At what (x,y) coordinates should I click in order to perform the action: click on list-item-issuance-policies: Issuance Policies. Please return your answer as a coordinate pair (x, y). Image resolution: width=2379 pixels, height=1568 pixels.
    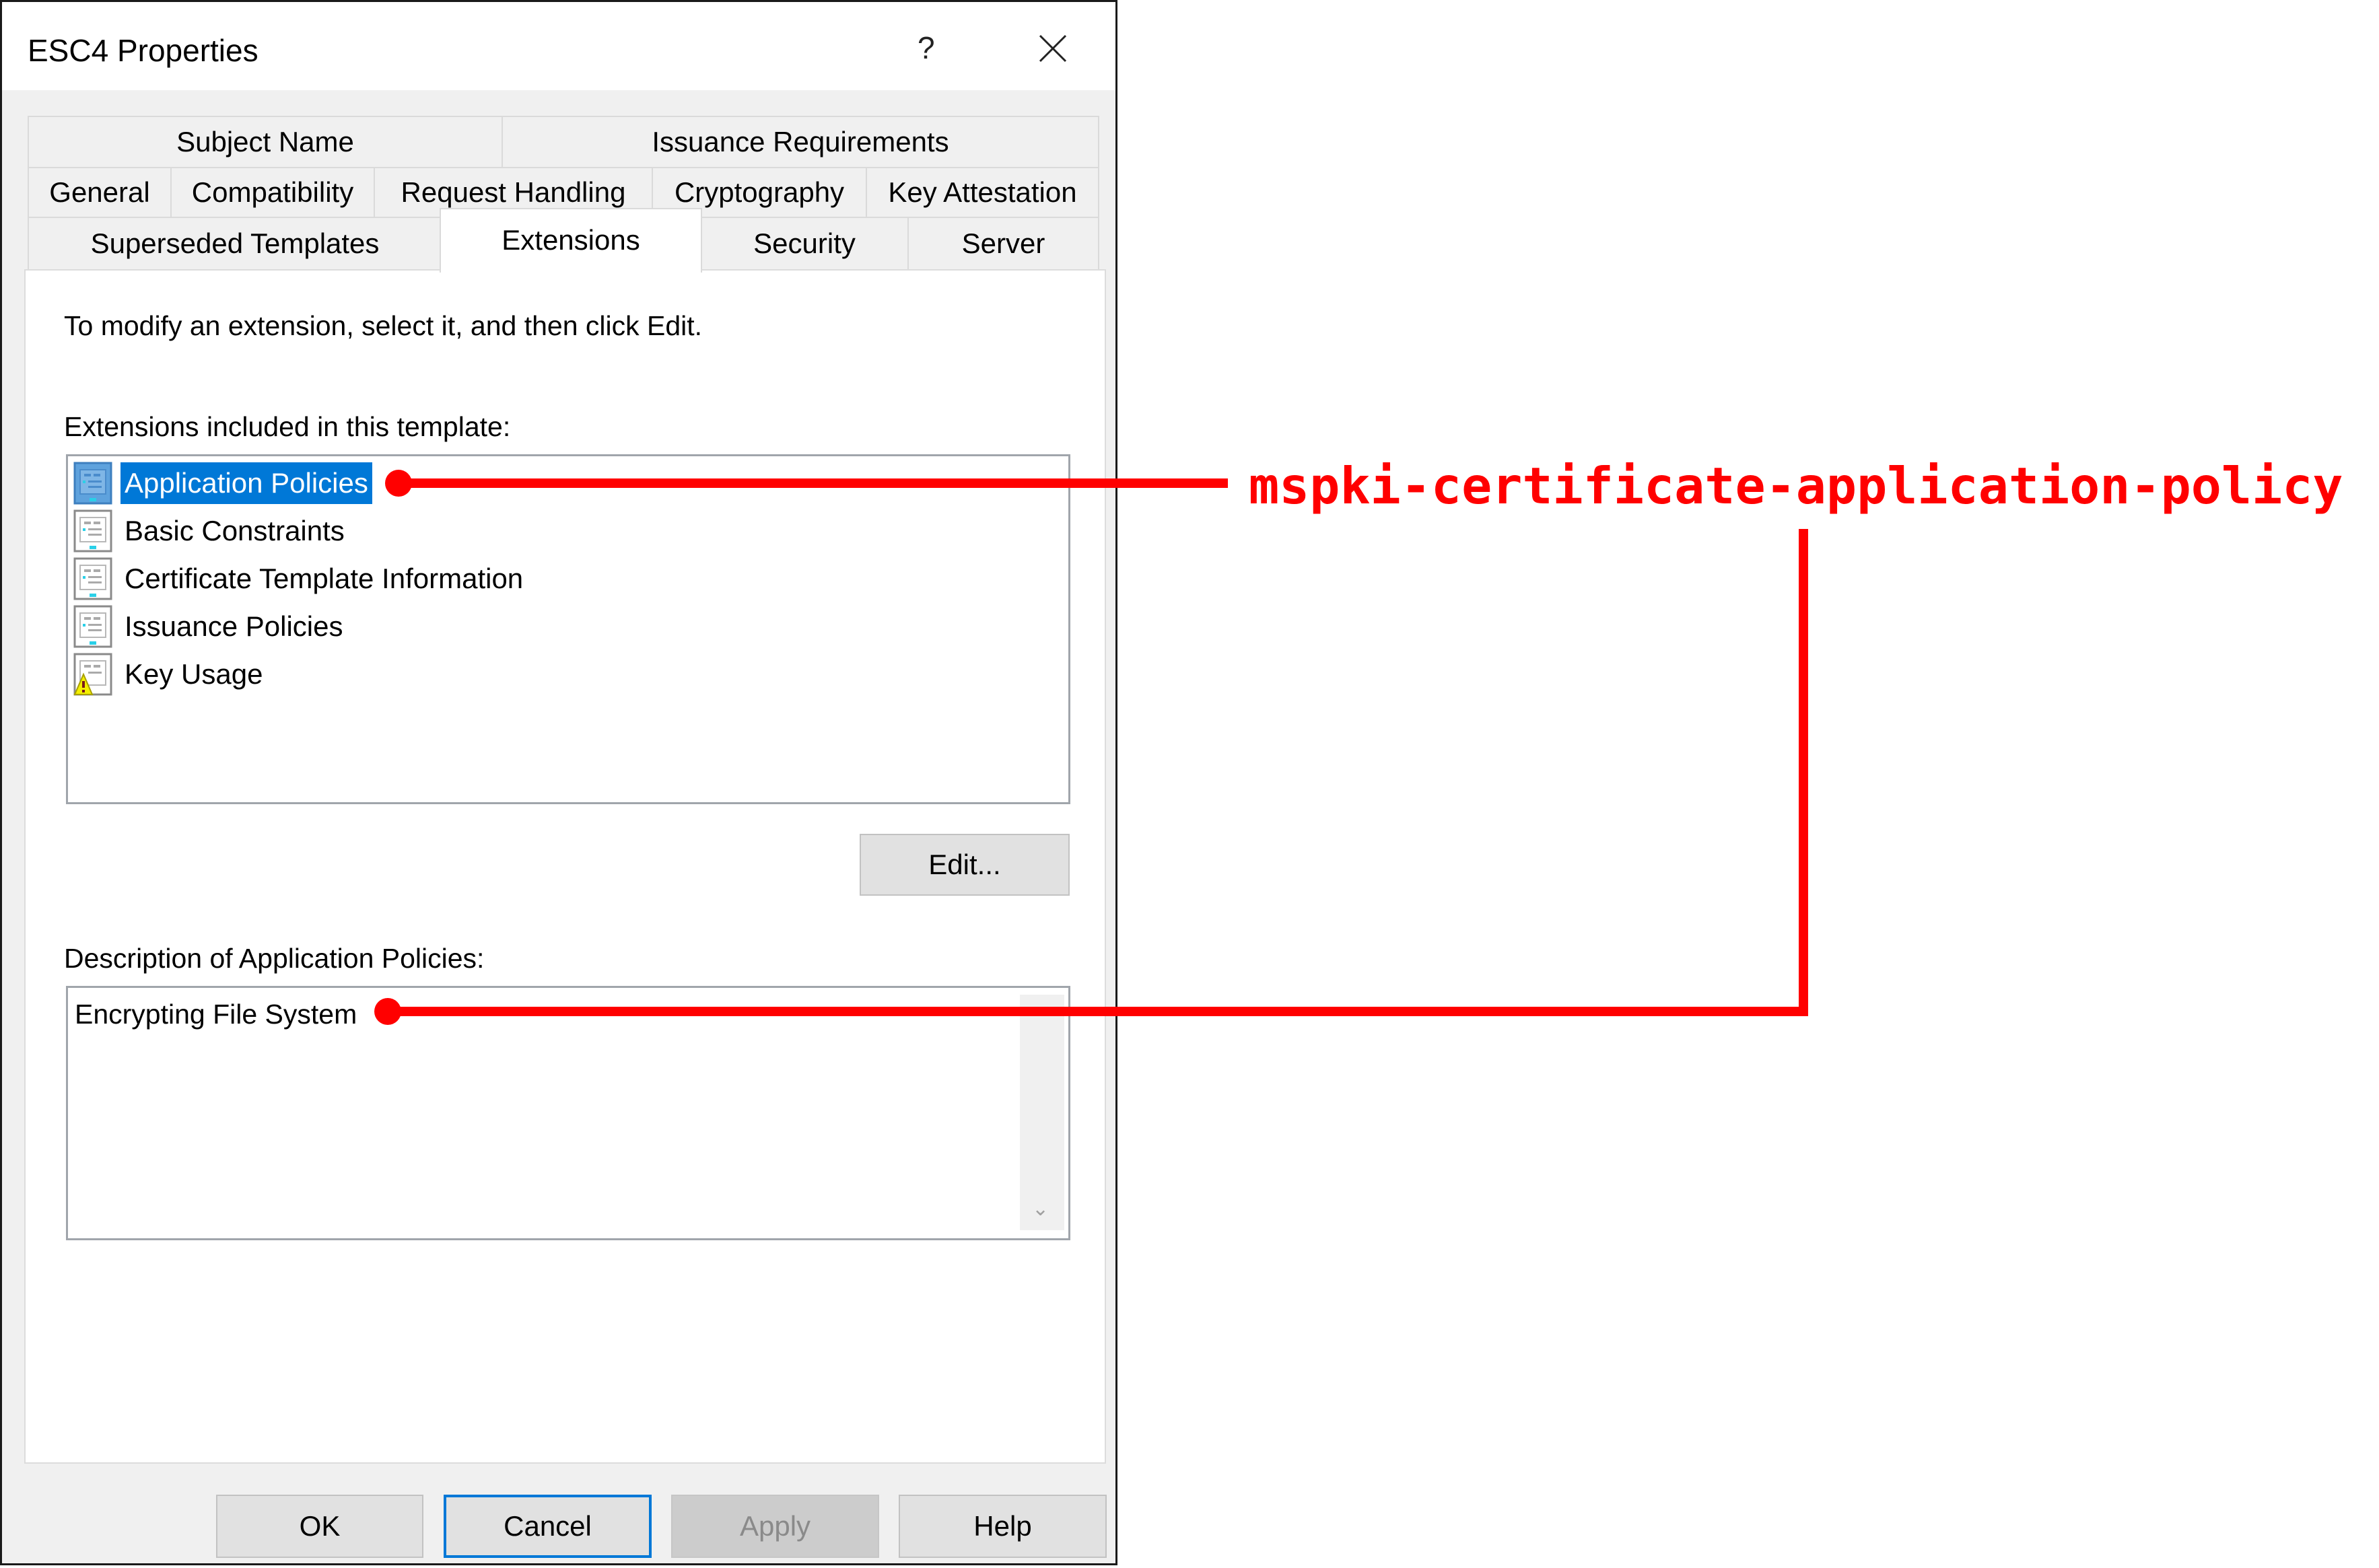
    Looking at the image, I should click on (210, 626).